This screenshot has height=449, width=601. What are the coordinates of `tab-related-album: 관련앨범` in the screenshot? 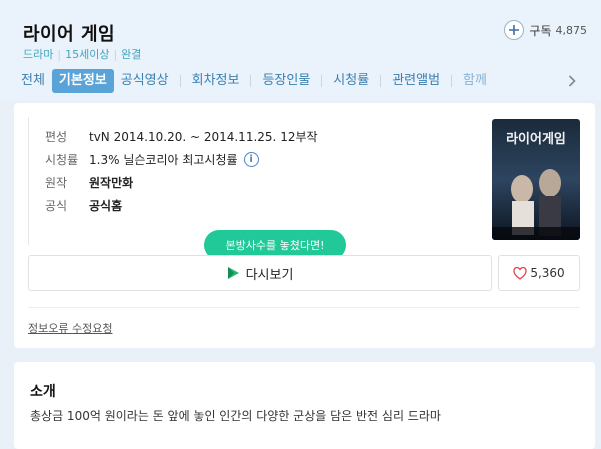 It's located at (416, 81).